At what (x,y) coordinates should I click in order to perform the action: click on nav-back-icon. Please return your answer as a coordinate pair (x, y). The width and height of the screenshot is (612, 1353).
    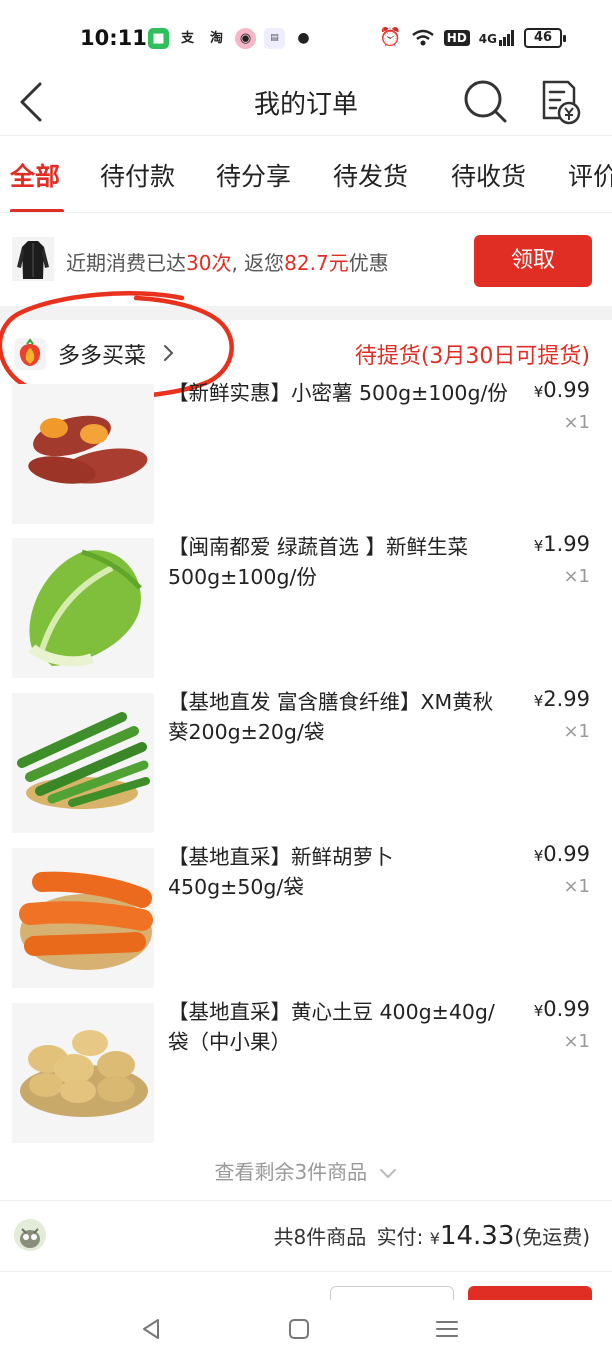
    Looking at the image, I should click on (151, 1329).